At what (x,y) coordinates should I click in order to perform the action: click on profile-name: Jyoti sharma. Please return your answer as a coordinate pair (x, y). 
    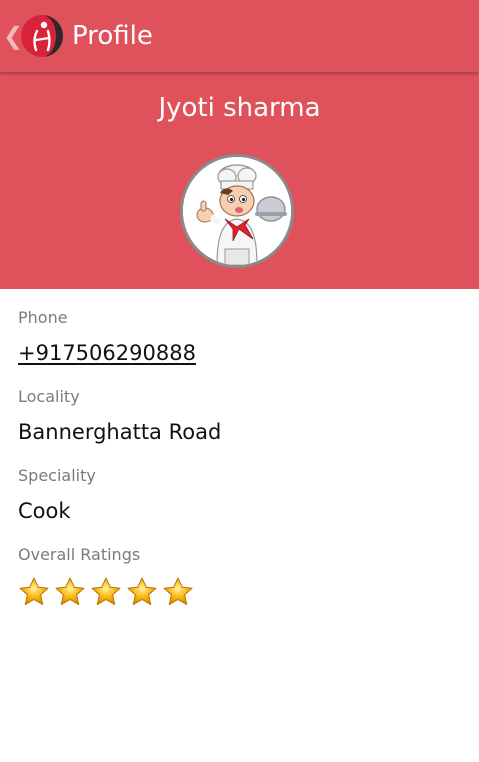
    Looking at the image, I should click on (239, 108).